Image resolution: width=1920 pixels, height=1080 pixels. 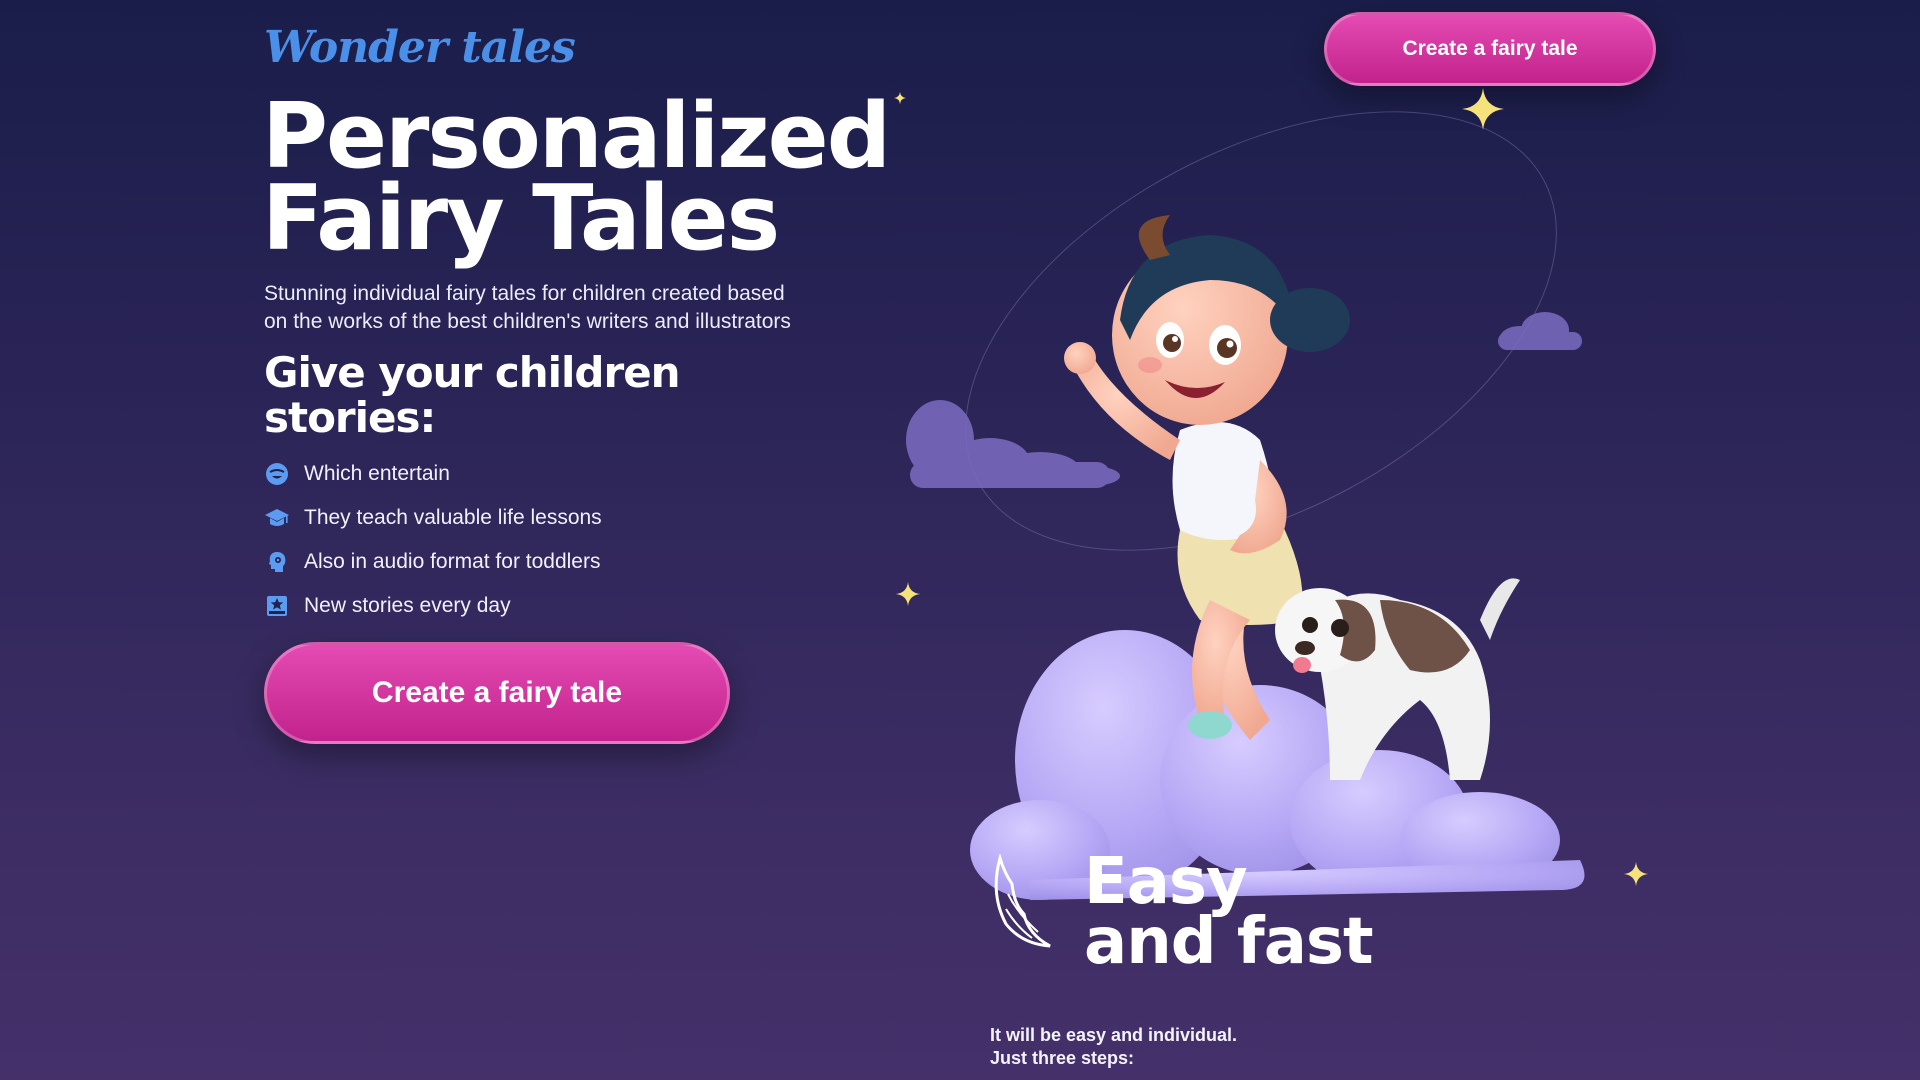 I want to click on easy-heading-line-1: Easy, so click(x=1166, y=882).